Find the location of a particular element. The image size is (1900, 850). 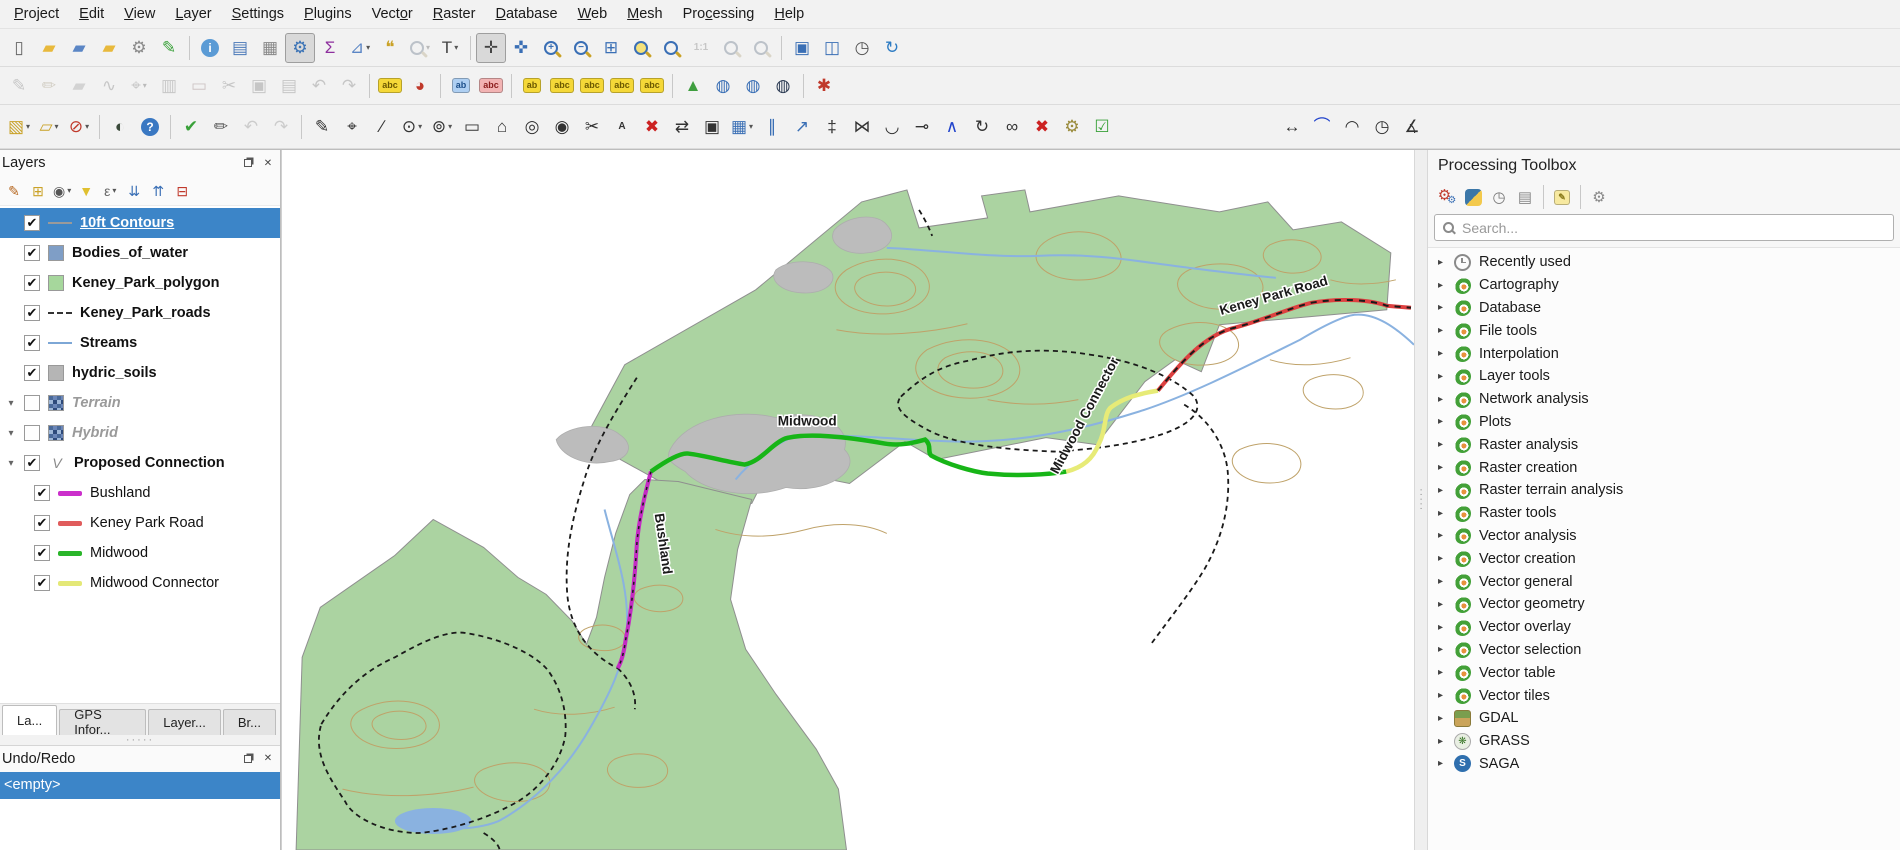

night-sphere-button: ◐ is located at coordinates (120, 127).